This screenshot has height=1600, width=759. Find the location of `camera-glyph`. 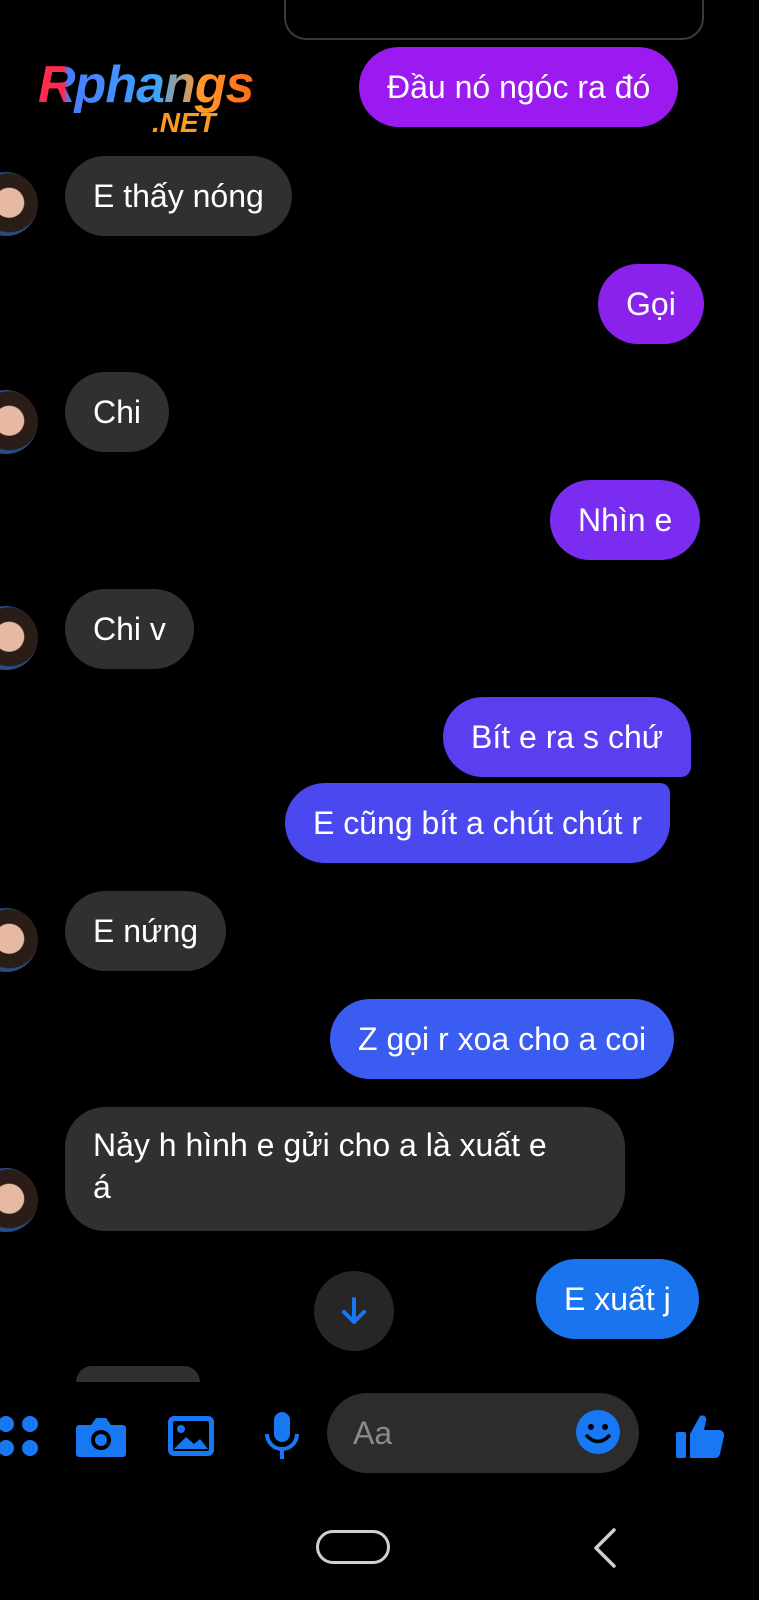

camera-glyph is located at coordinates (101, 1437).